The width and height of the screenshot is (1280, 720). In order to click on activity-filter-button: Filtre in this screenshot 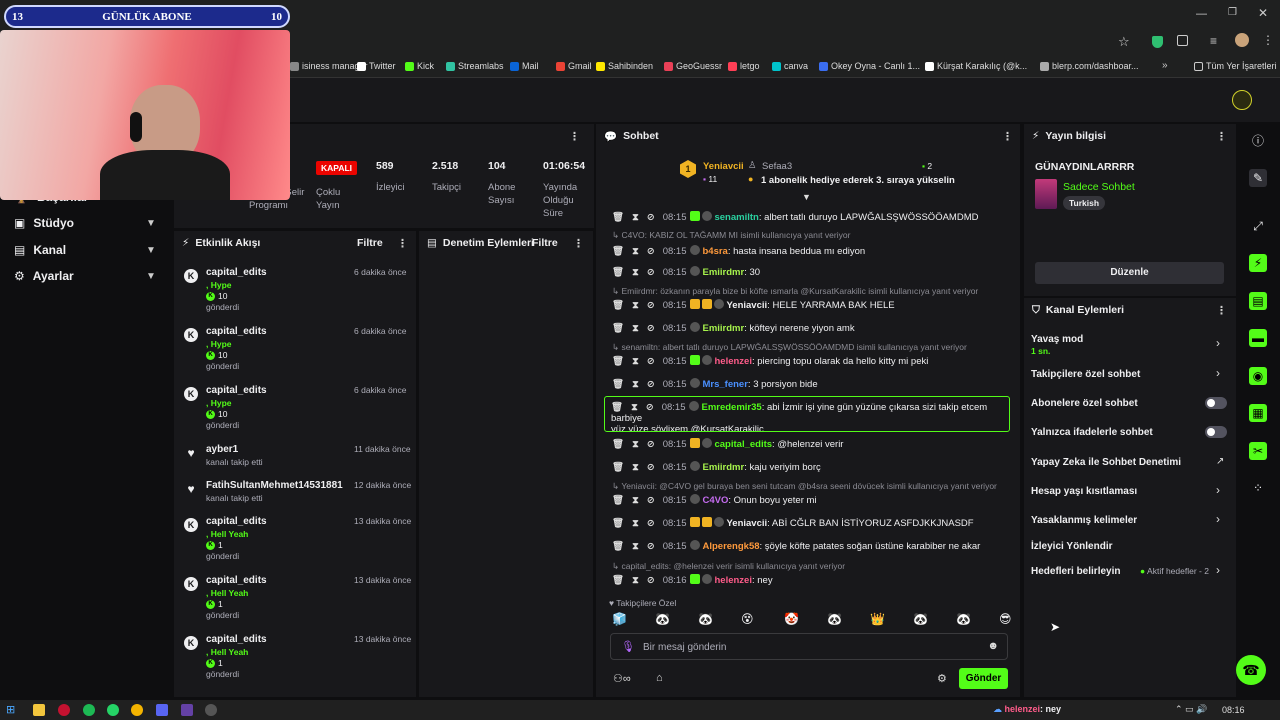, I will do `click(370, 243)`.